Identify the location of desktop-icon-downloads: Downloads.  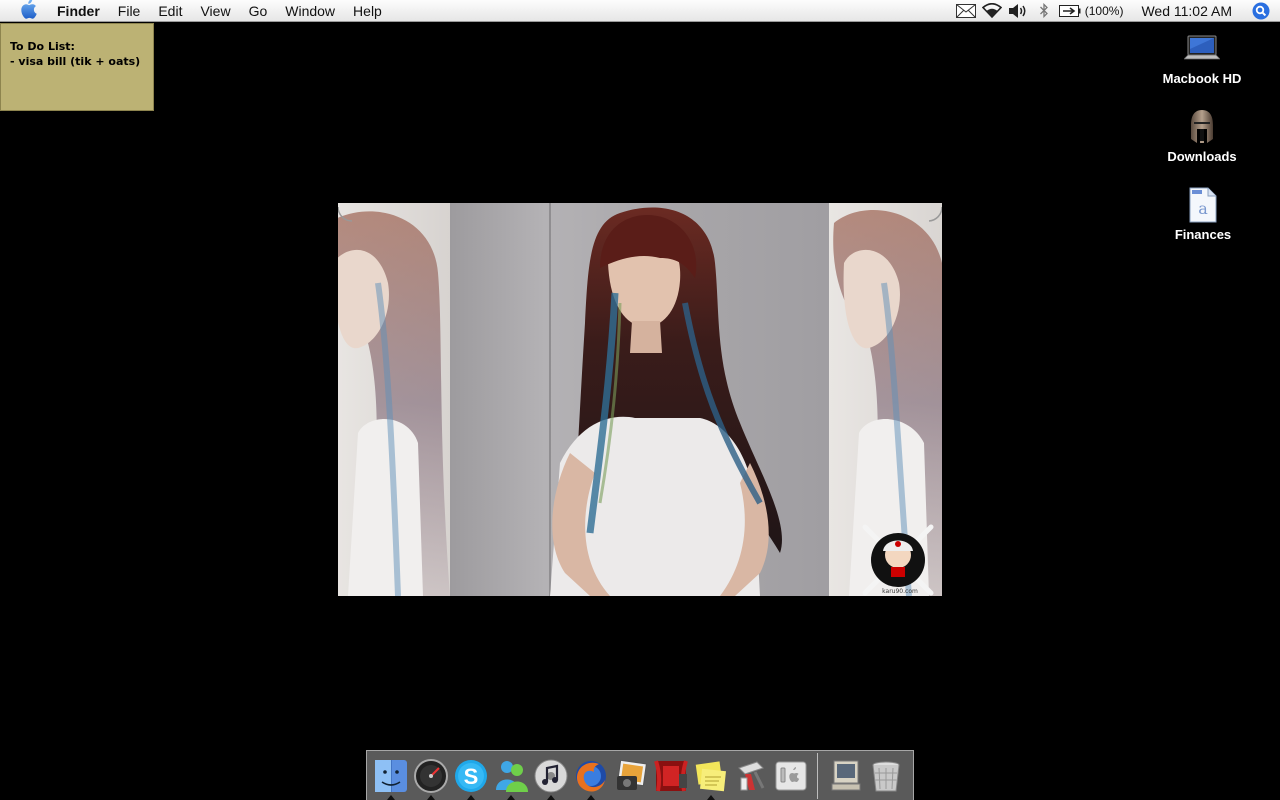
(1202, 135).